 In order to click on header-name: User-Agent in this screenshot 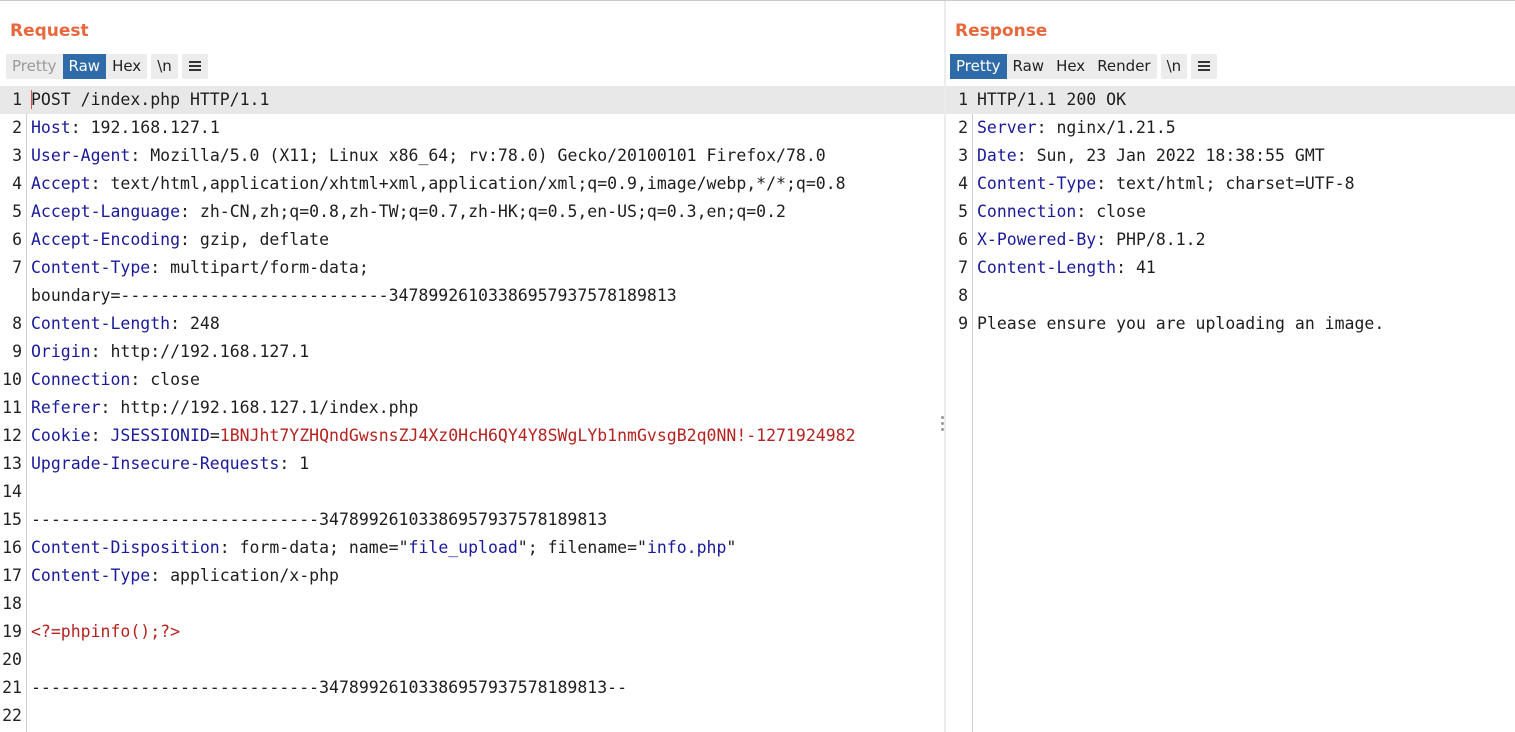, I will do `click(81, 155)`.